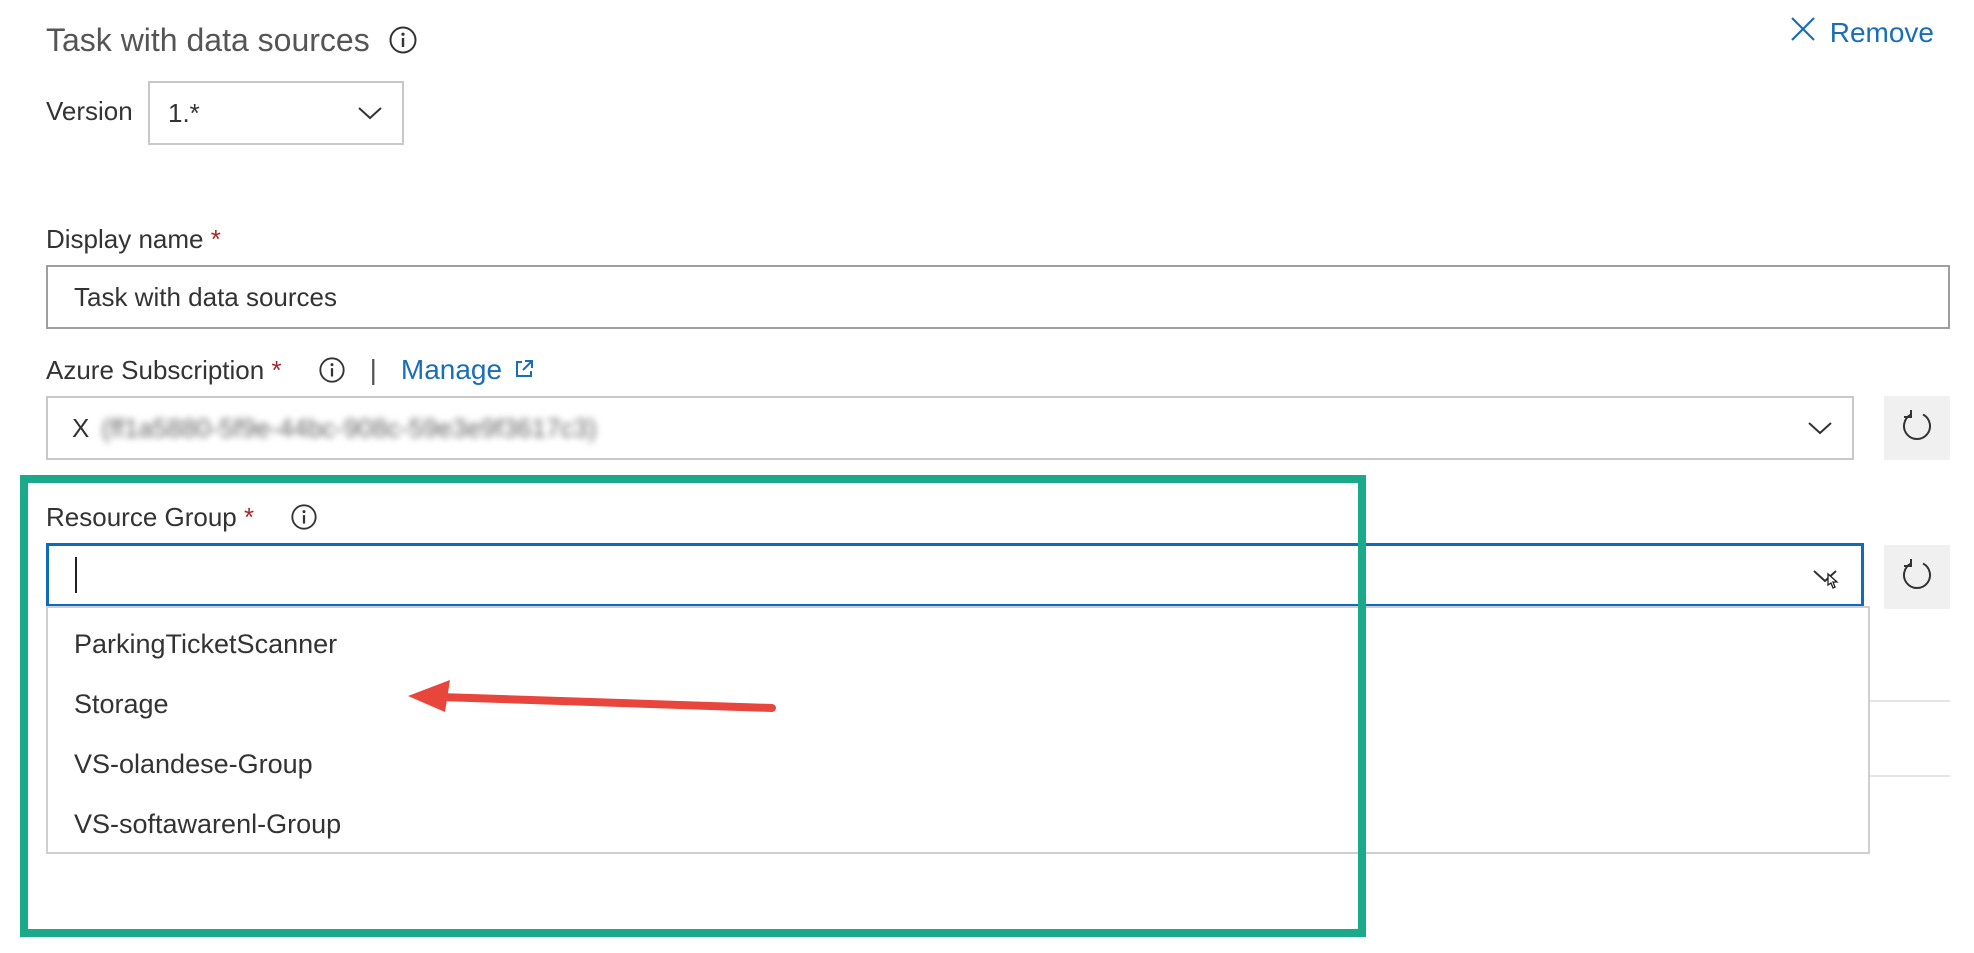  Describe the element at coordinates (276, 113) in the screenshot. I see `version-select: 1.*` at that location.